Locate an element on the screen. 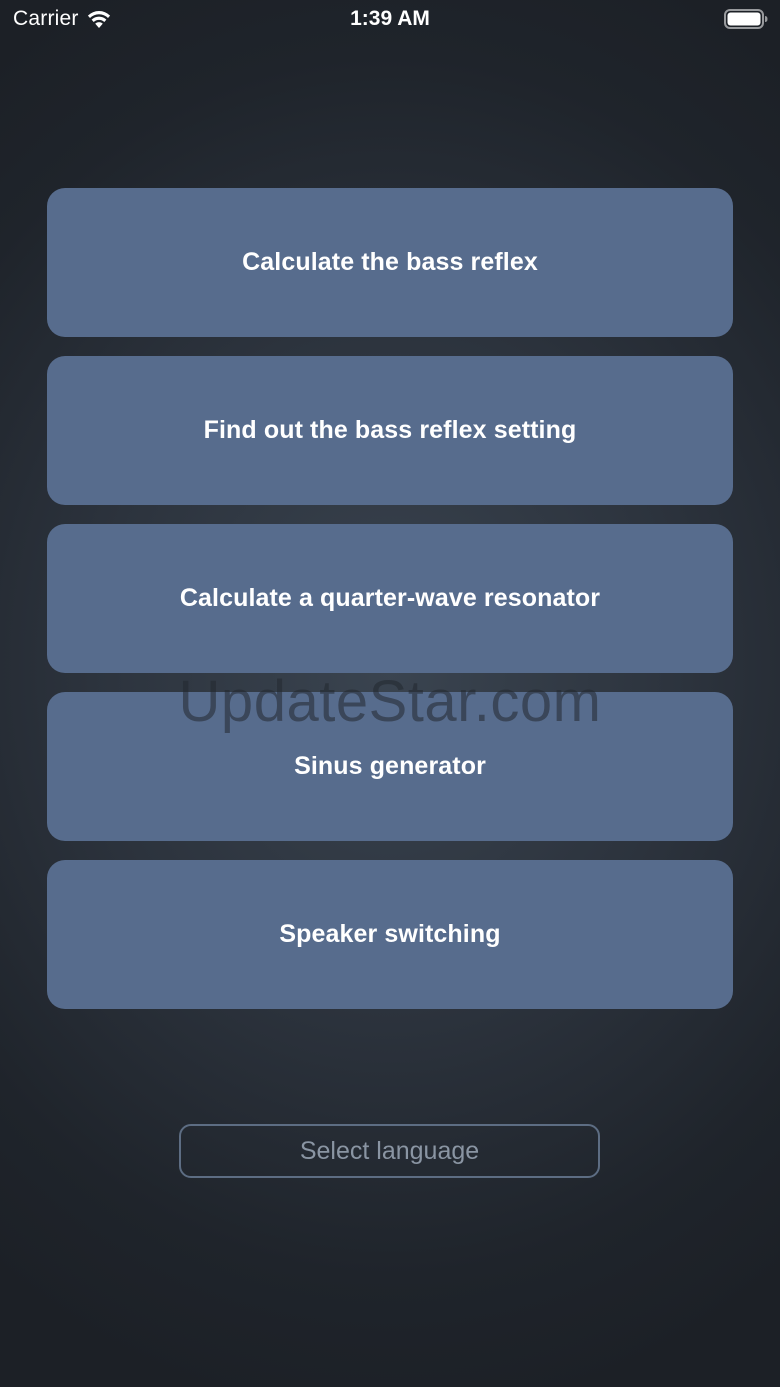  speaker-switching-button: Speaker switching is located at coordinates (390, 934).